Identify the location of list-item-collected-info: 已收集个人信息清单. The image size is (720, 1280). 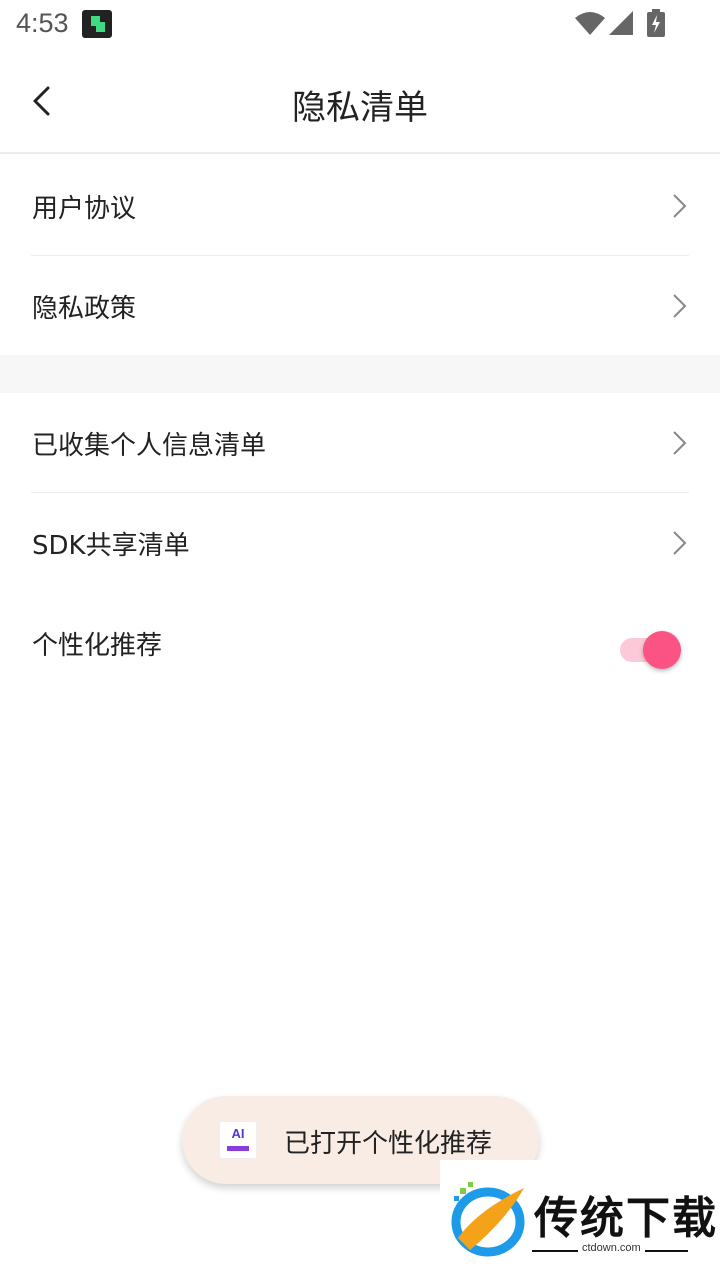
(360, 443).